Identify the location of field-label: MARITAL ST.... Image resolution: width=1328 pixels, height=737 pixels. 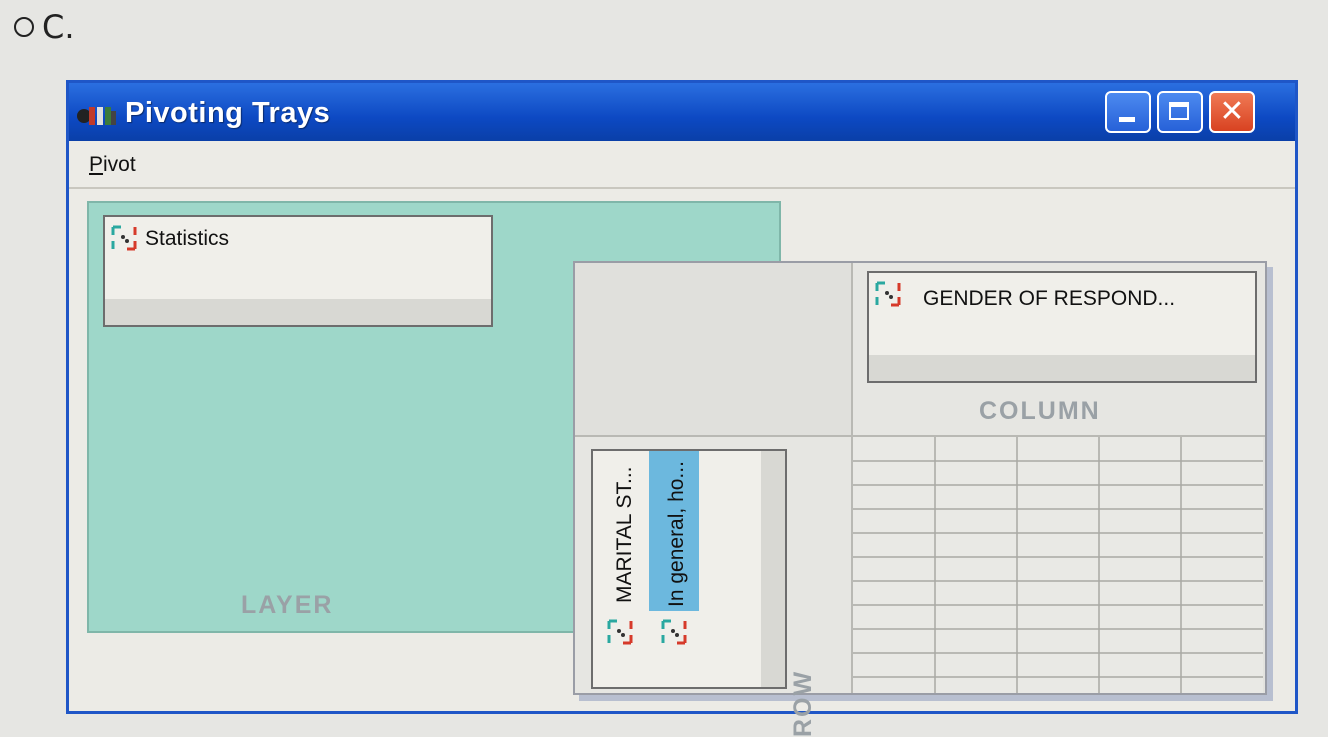
(624, 534).